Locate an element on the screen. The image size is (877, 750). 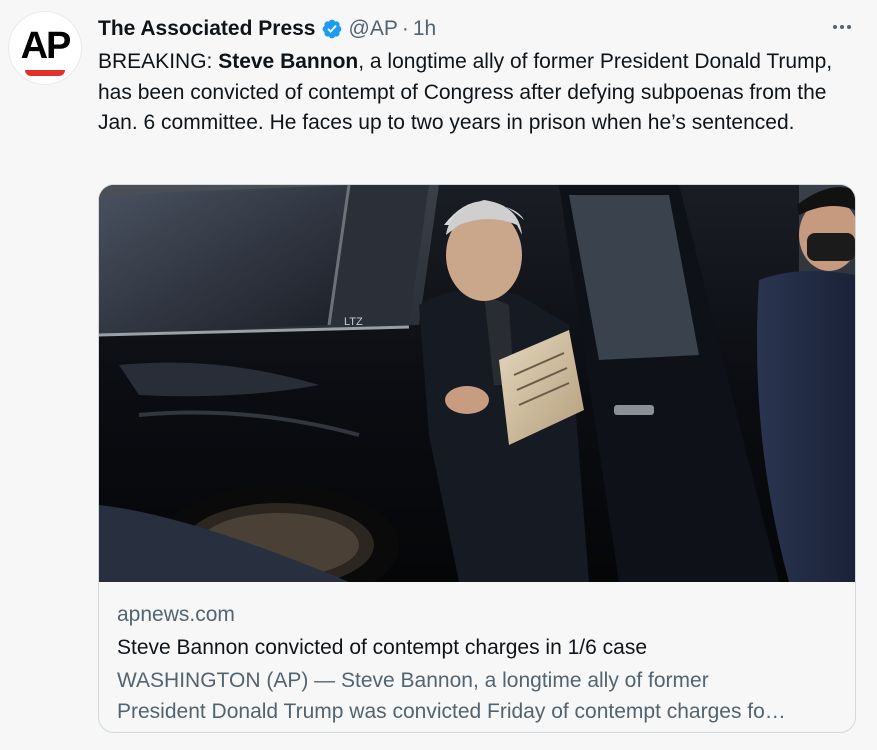
more-options-button is located at coordinates (842, 29).